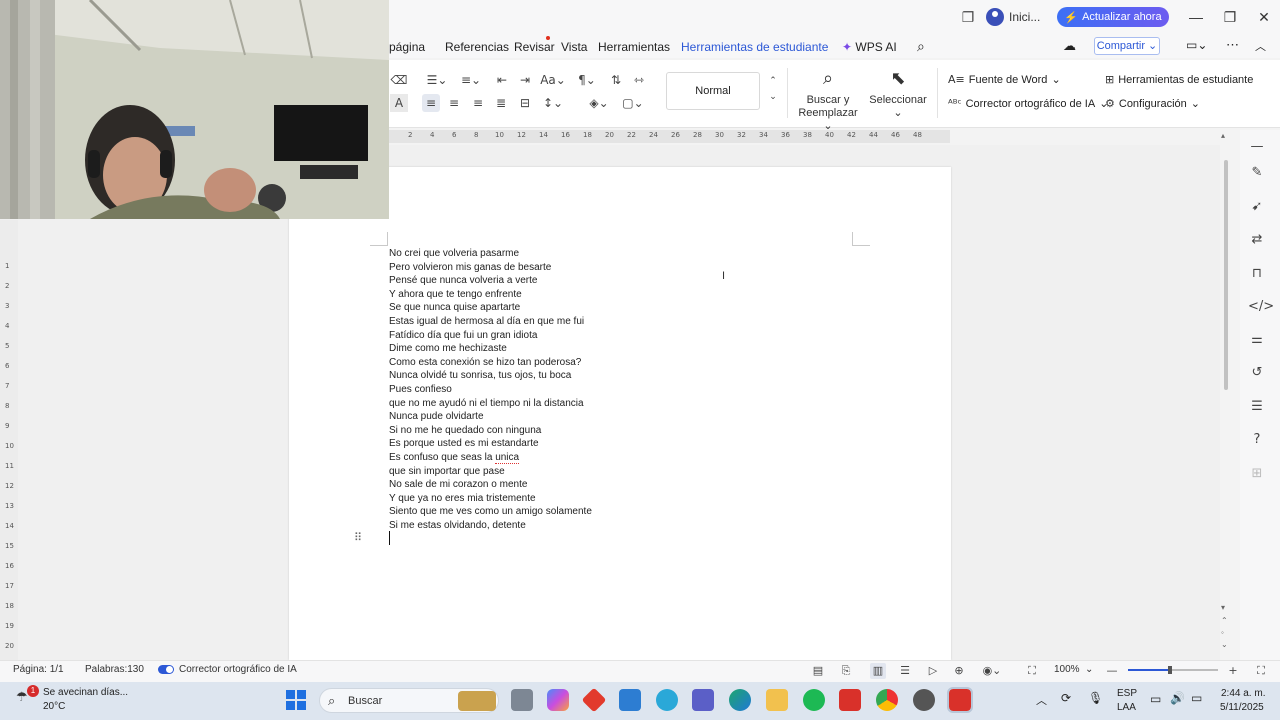  Describe the element at coordinates (1196, 698) in the screenshot. I see `battery-icon: ▭` at that location.